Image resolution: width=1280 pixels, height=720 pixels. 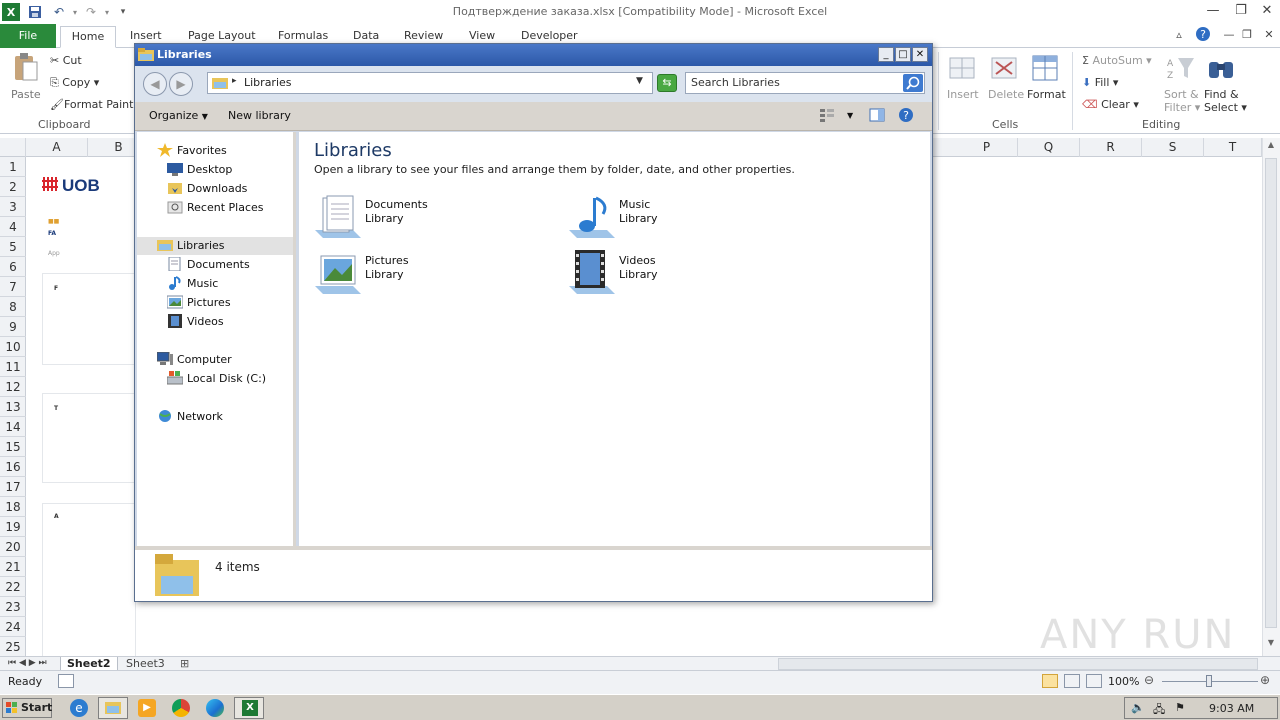 I want to click on row-header-3: 3, so click(x=13, y=207).